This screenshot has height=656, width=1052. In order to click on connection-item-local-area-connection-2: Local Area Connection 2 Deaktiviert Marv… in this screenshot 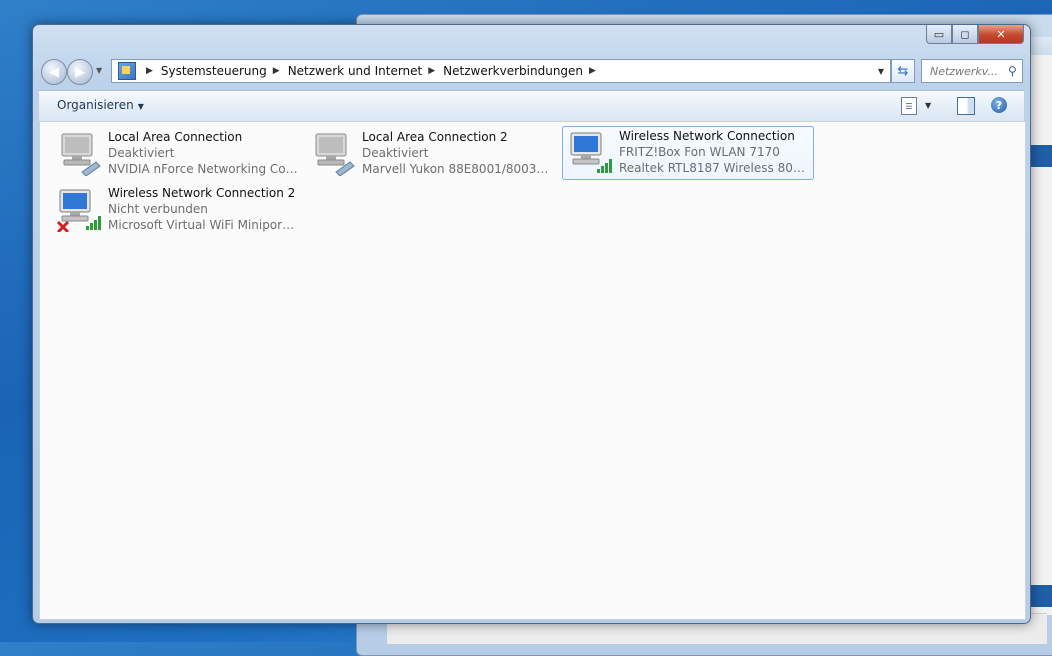, I will do `click(431, 154)`.